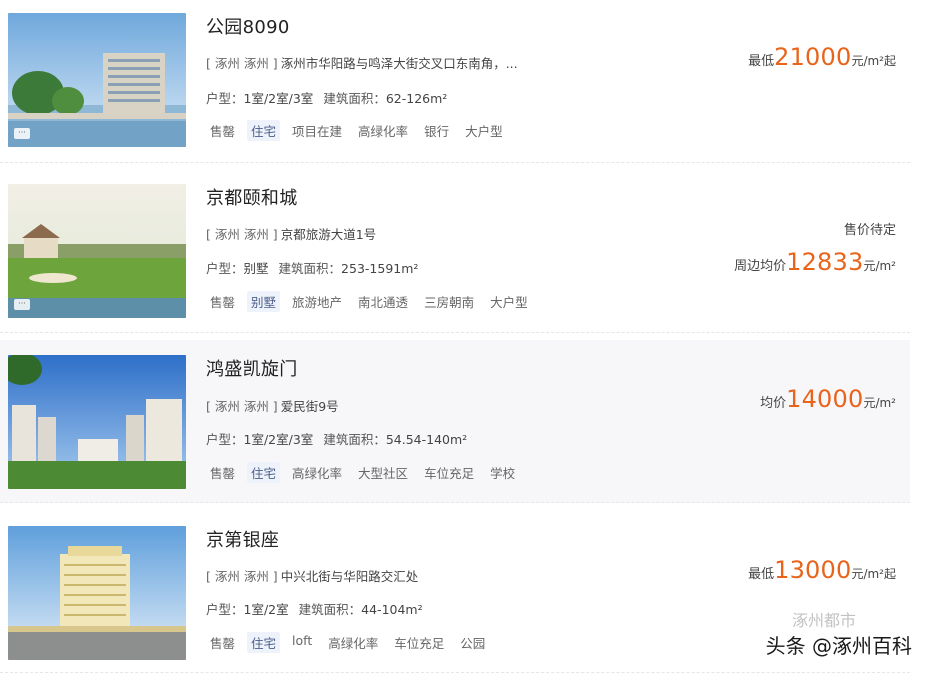  I want to click on listing-address: [ 涿州 涿州 ] 中兴北街与华阳路交汇处, so click(312, 576).